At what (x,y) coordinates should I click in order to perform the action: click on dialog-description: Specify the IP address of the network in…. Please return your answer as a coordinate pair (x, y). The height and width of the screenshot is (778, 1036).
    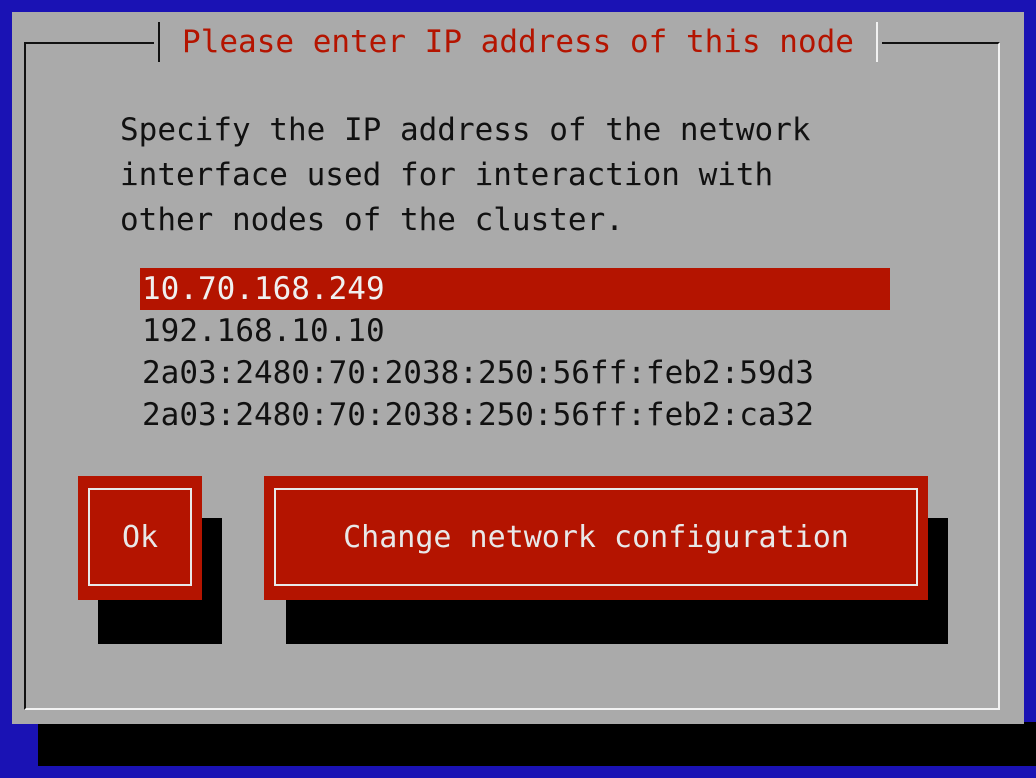
    Looking at the image, I should click on (520, 175).